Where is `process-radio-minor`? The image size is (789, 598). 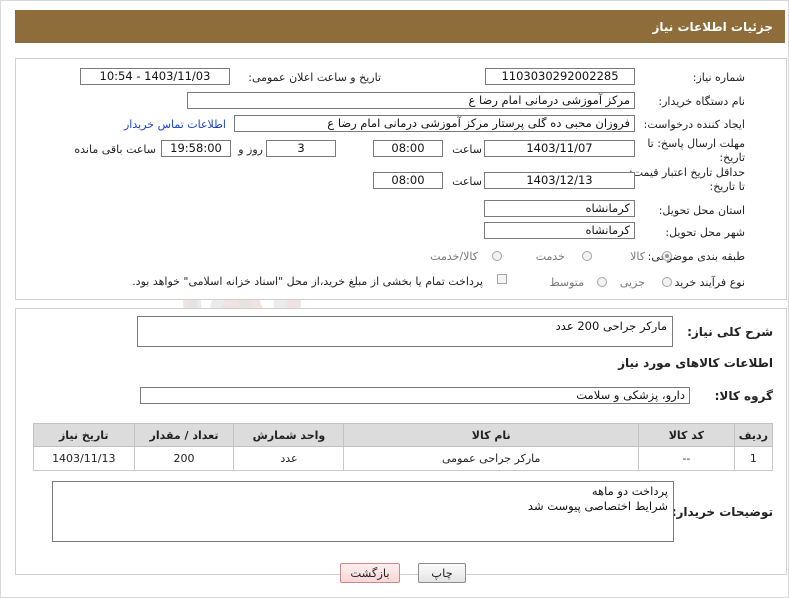 process-radio-minor is located at coordinates (667, 282).